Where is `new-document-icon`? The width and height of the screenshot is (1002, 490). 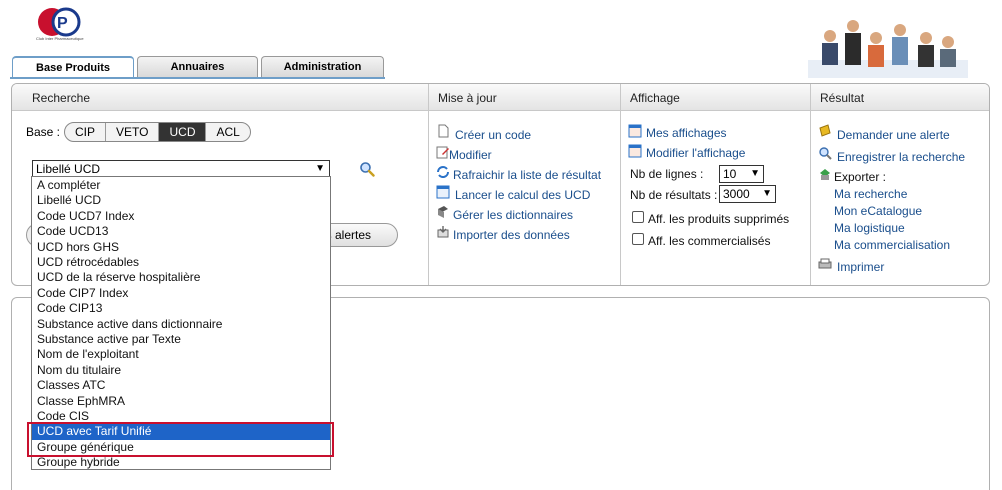 new-document-icon is located at coordinates (443, 131).